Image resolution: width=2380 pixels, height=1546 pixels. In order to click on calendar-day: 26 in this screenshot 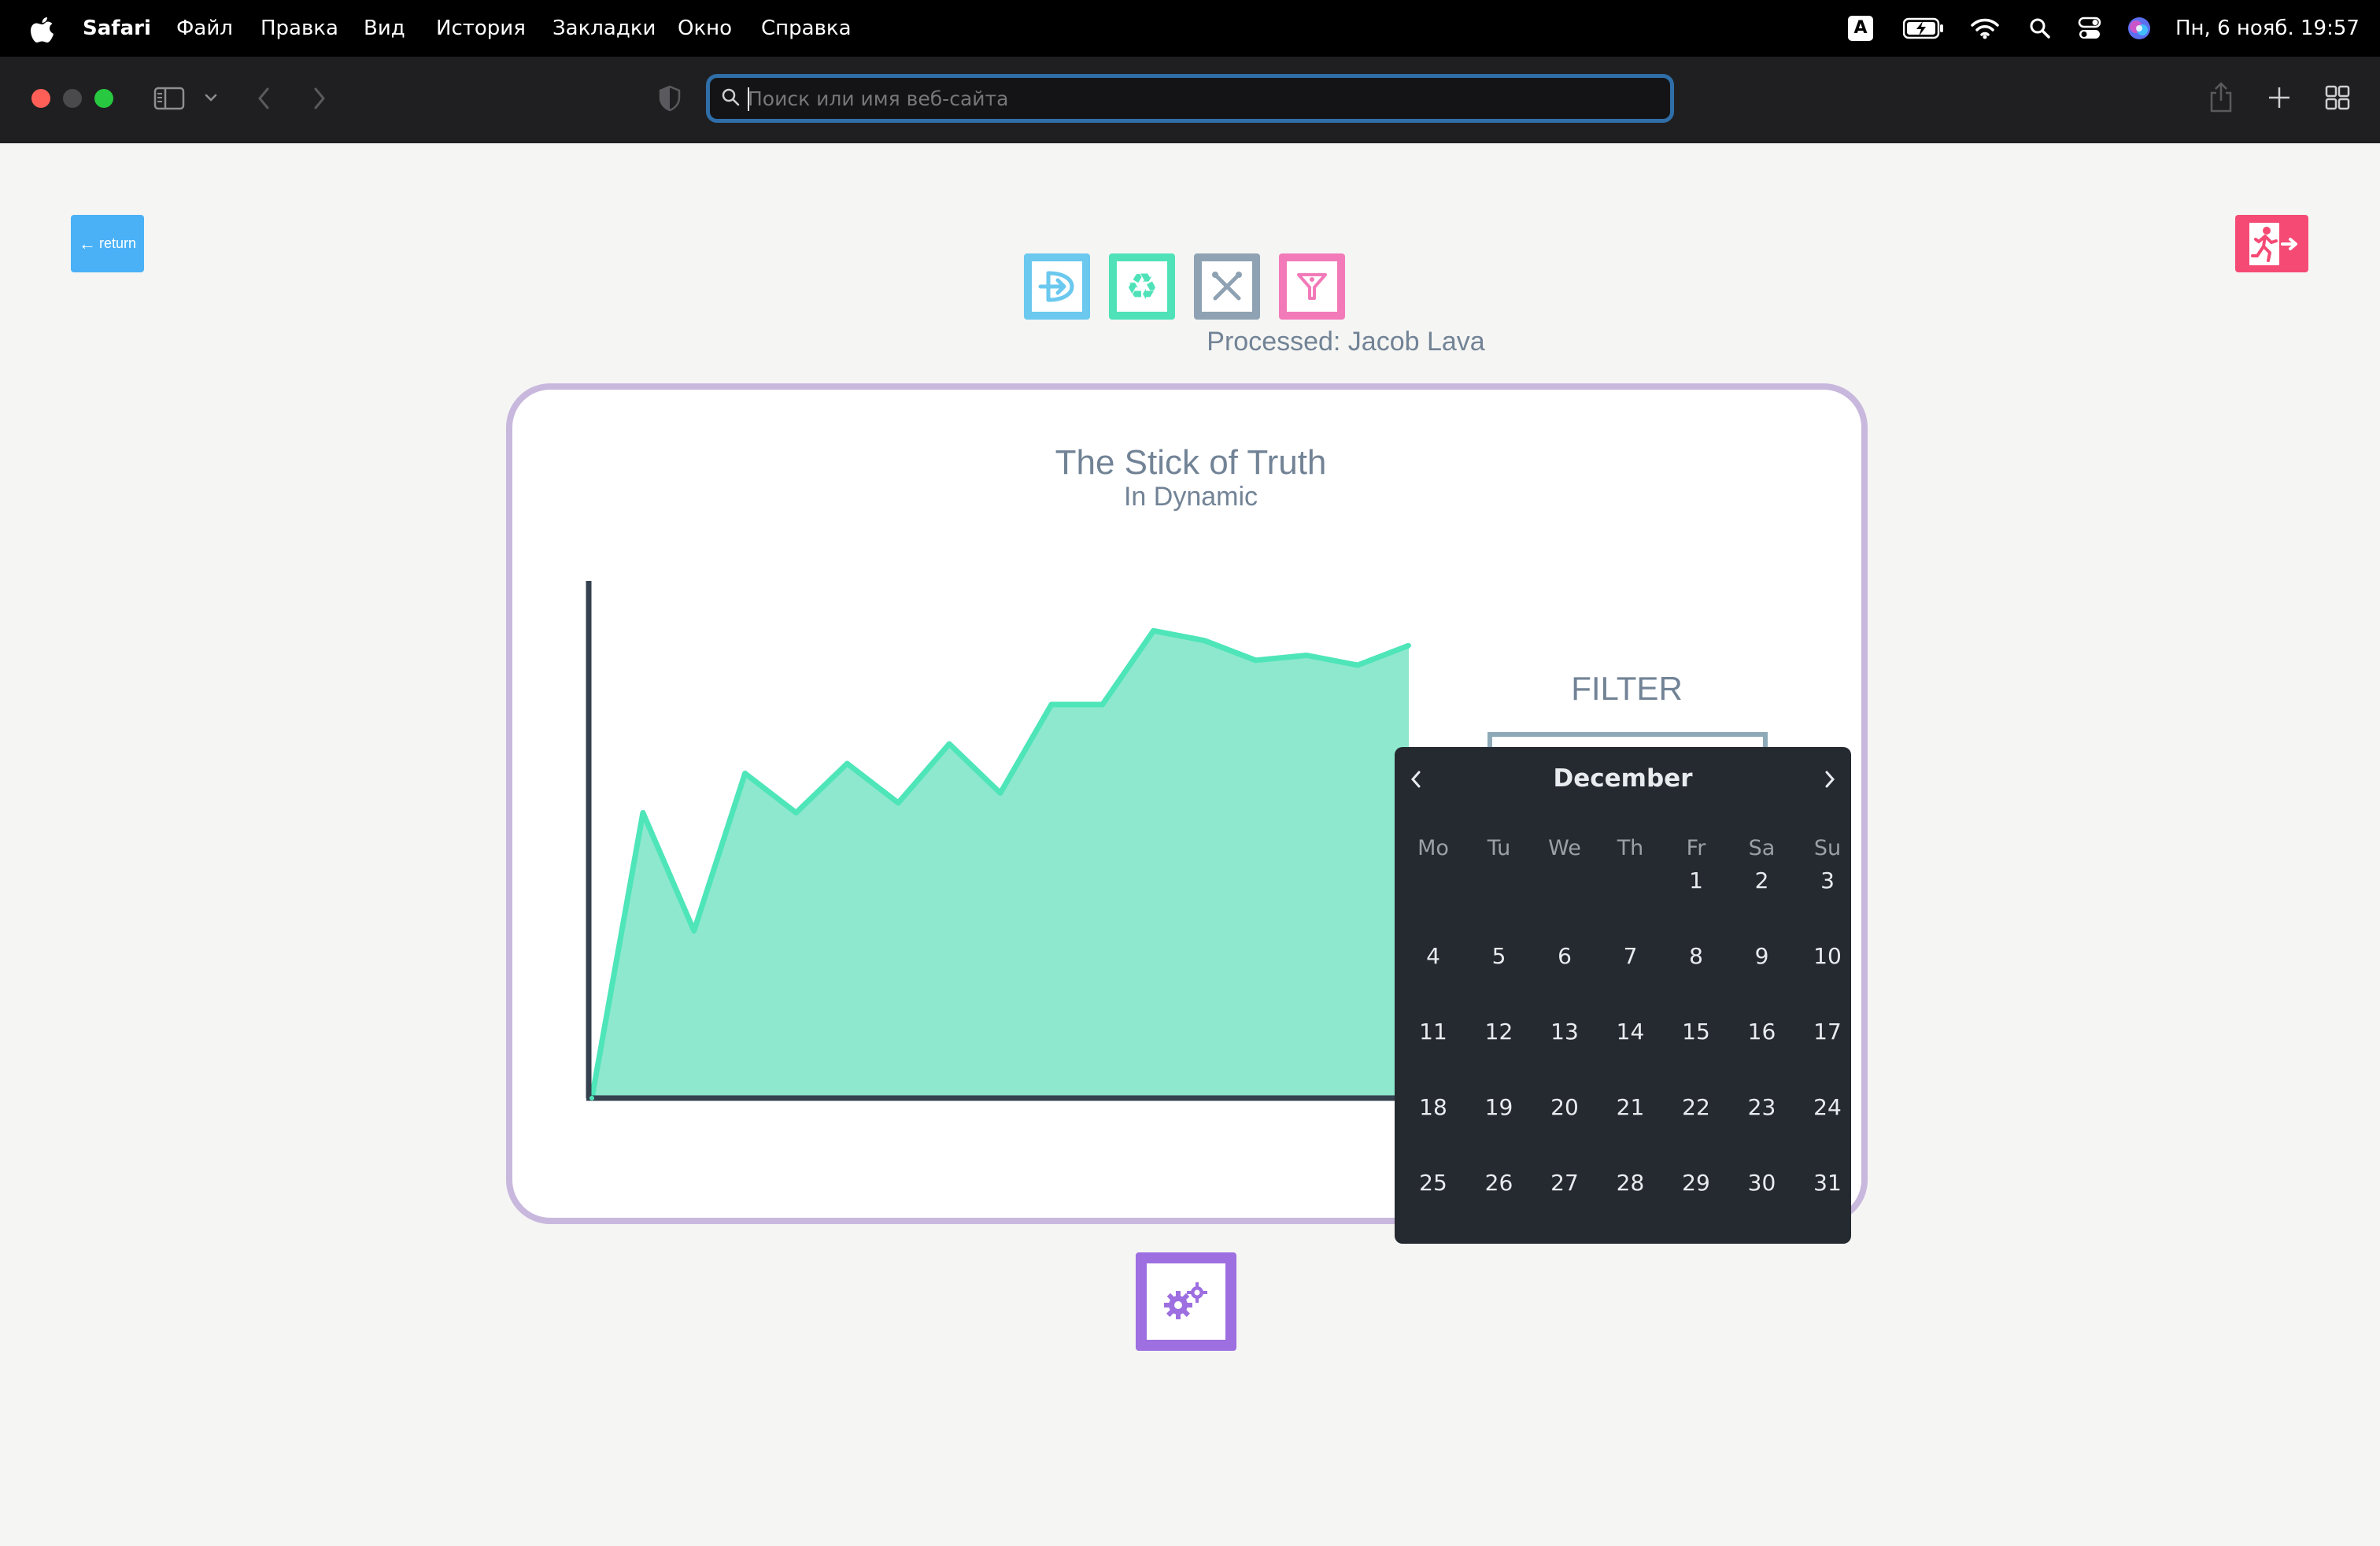, I will do `click(1499, 1184)`.